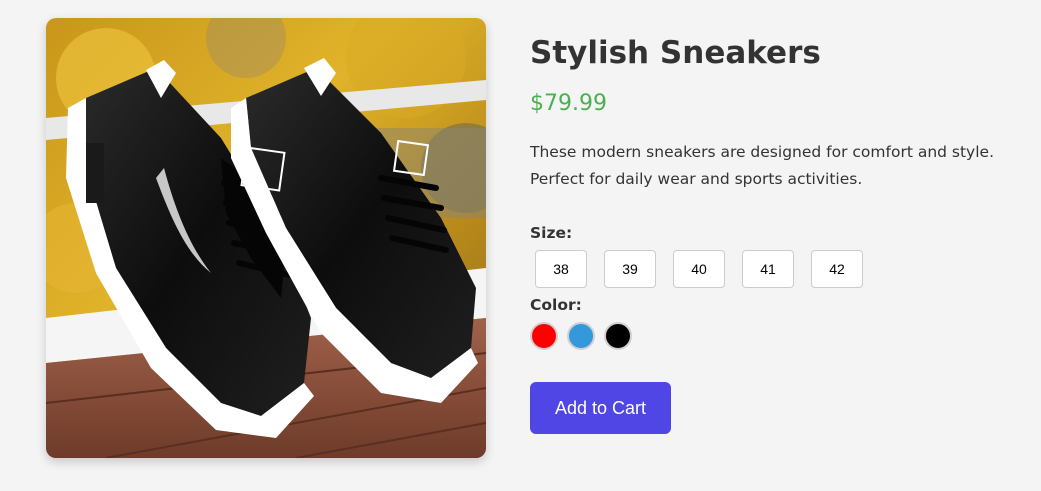 The width and height of the screenshot is (1041, 491). Describe the element at coordinates (551, 233) in the screenshot. I see `size-label: Size:` at that location.